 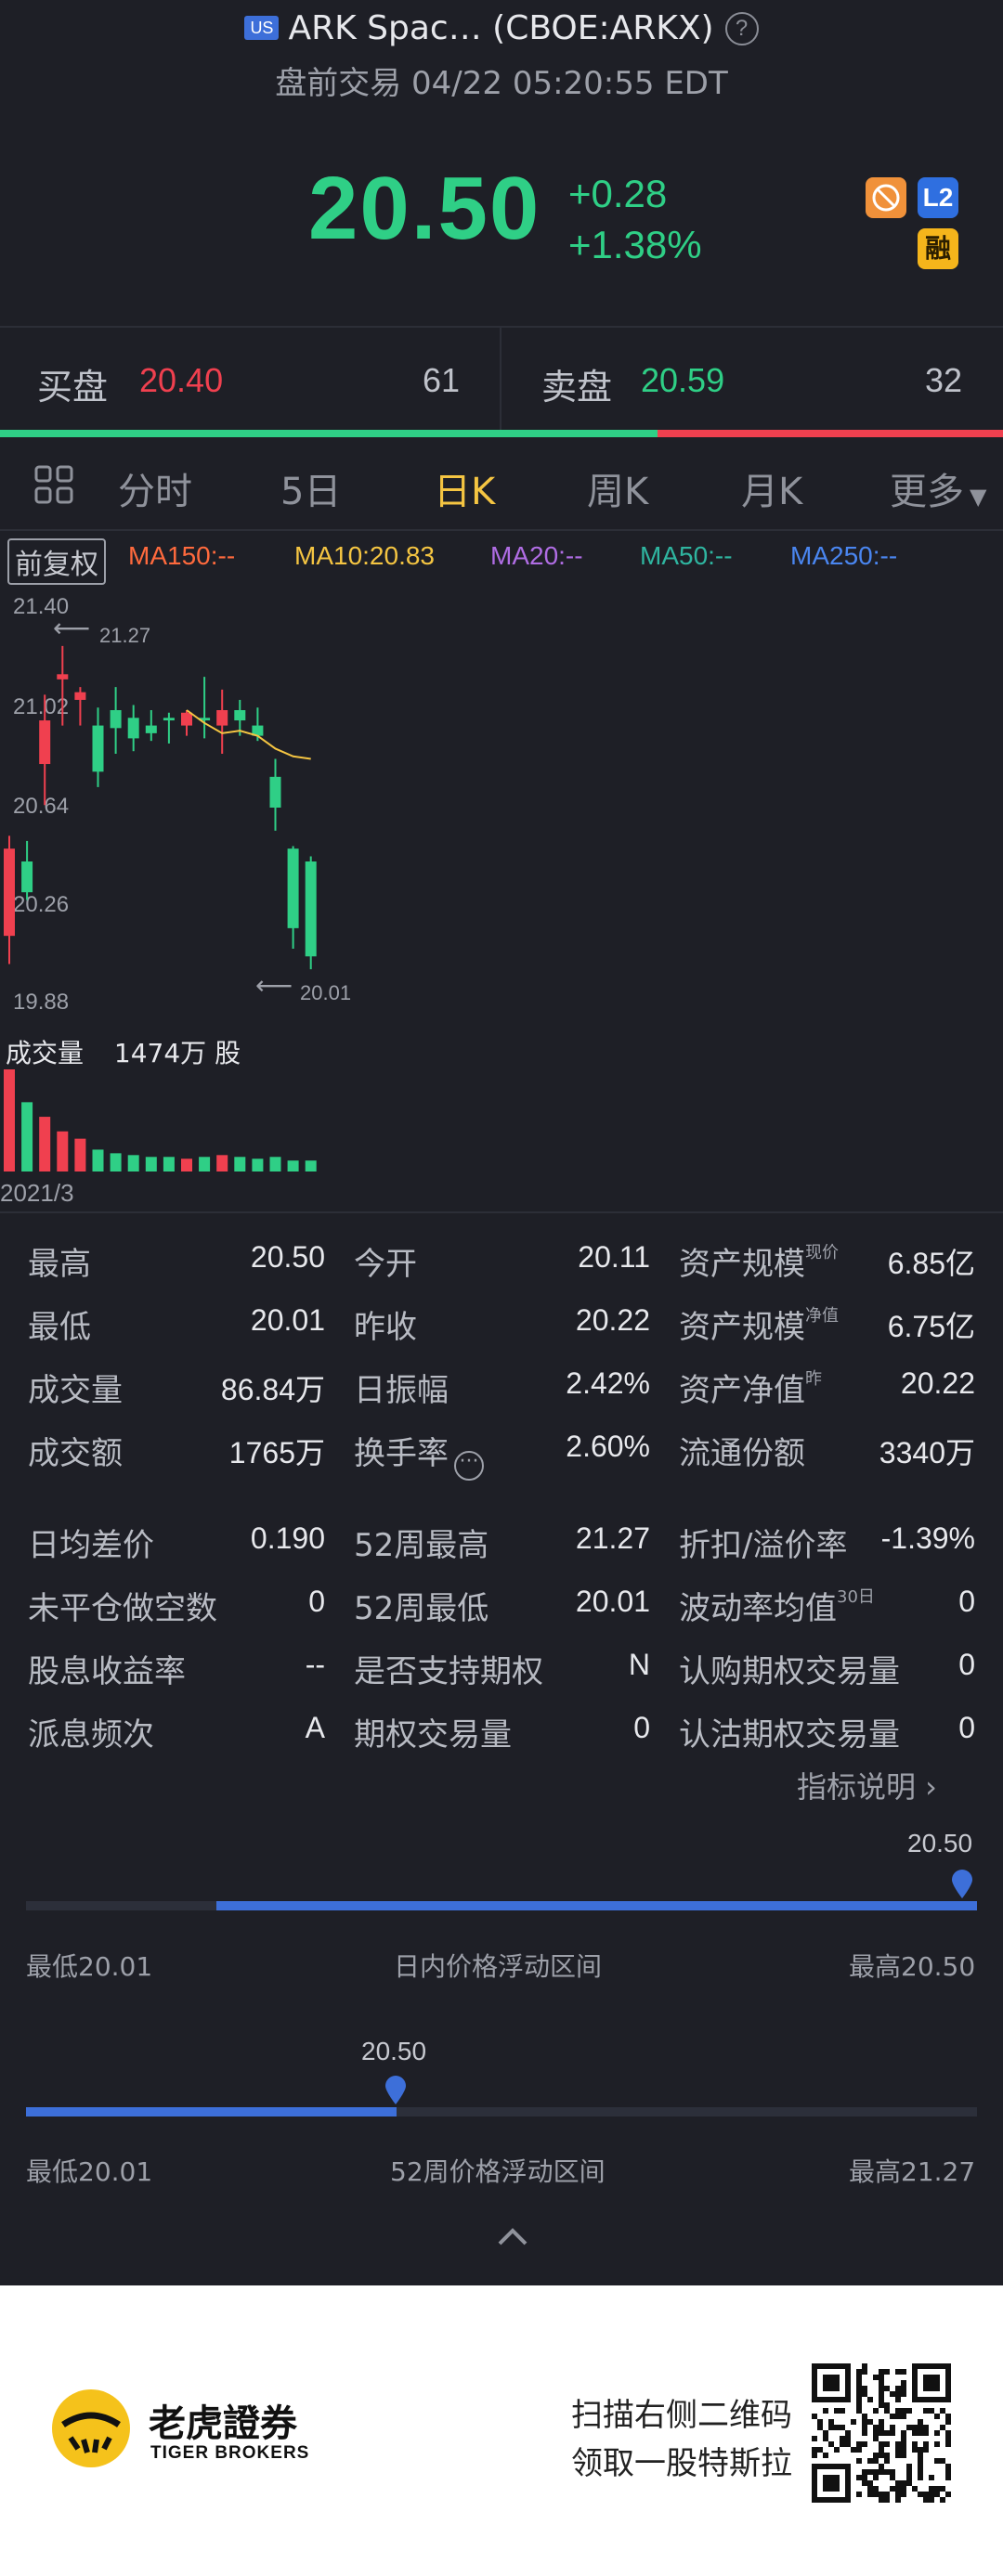 I want to click on brand-name-cn: 老虎證券, so click(x=223, y=2423).